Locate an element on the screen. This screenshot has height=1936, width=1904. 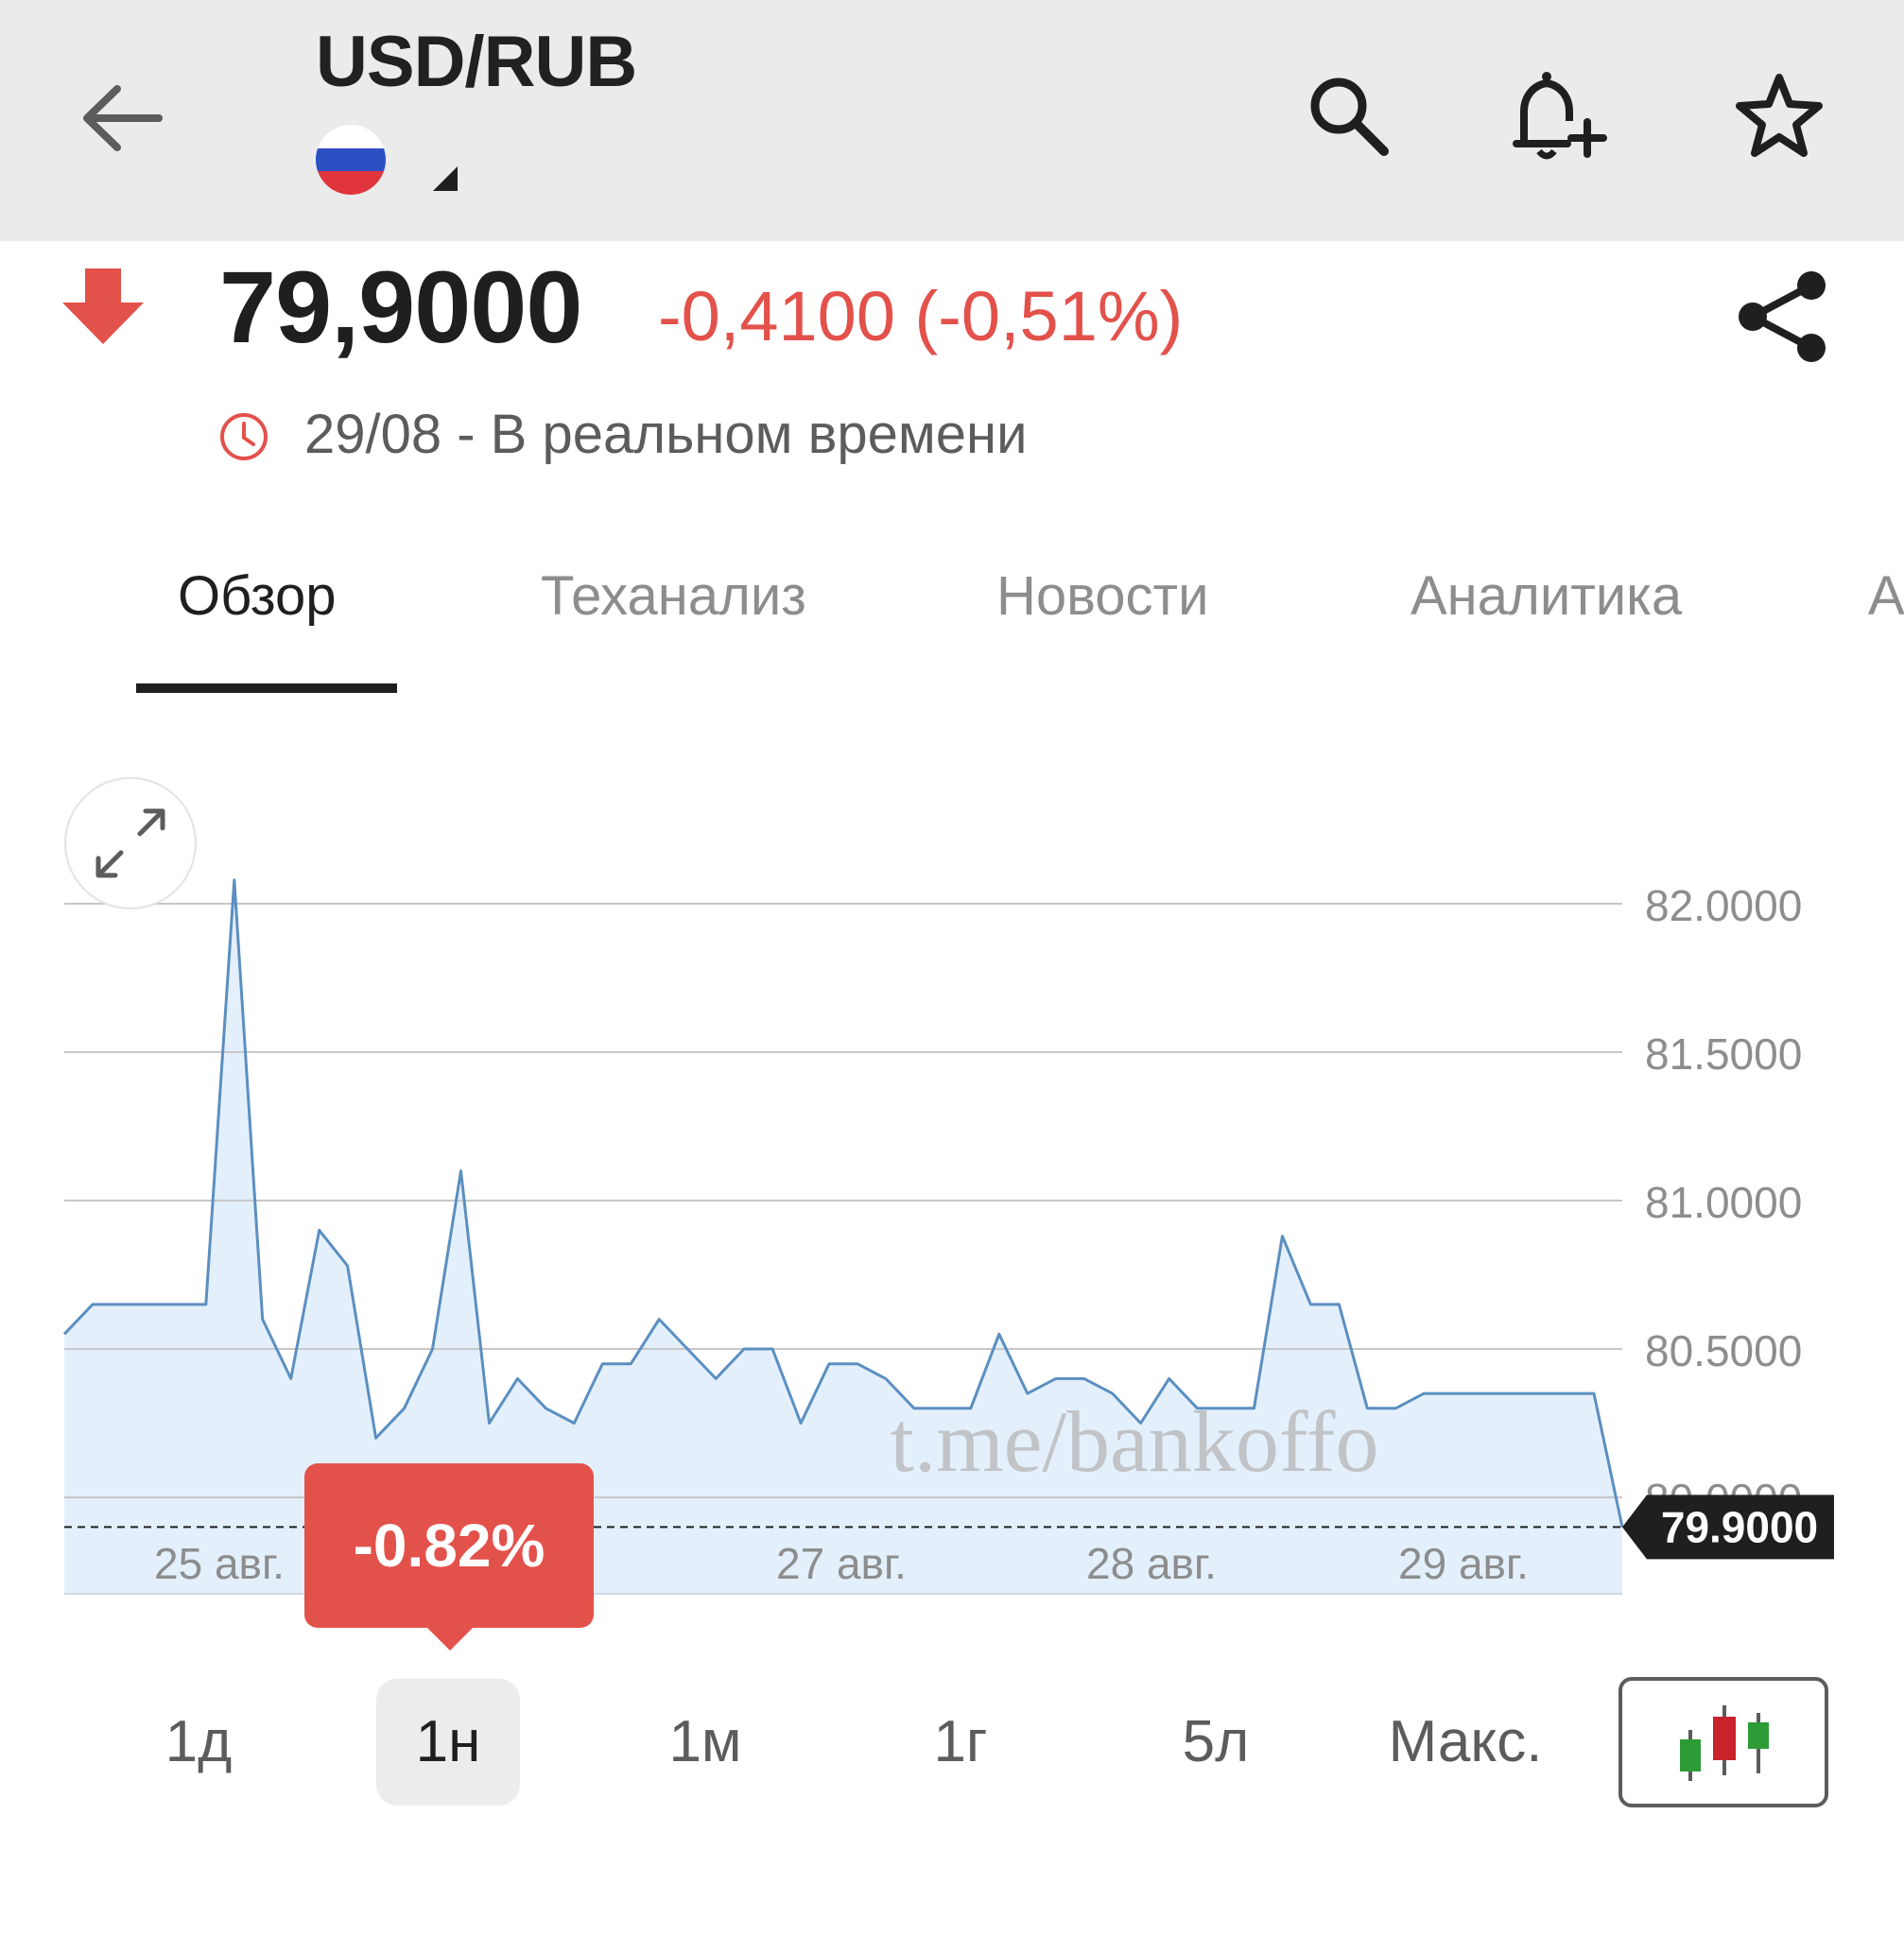
active-tab-indicator is located at coordinates (267, 688).